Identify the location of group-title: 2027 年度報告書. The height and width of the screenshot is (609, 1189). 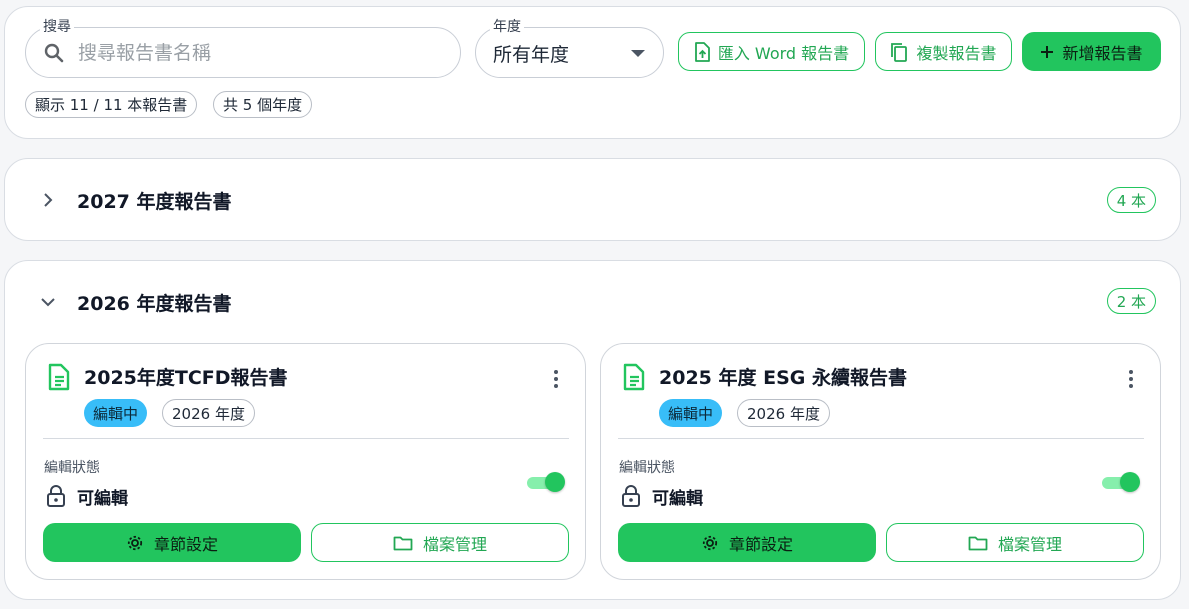
(154, 202).